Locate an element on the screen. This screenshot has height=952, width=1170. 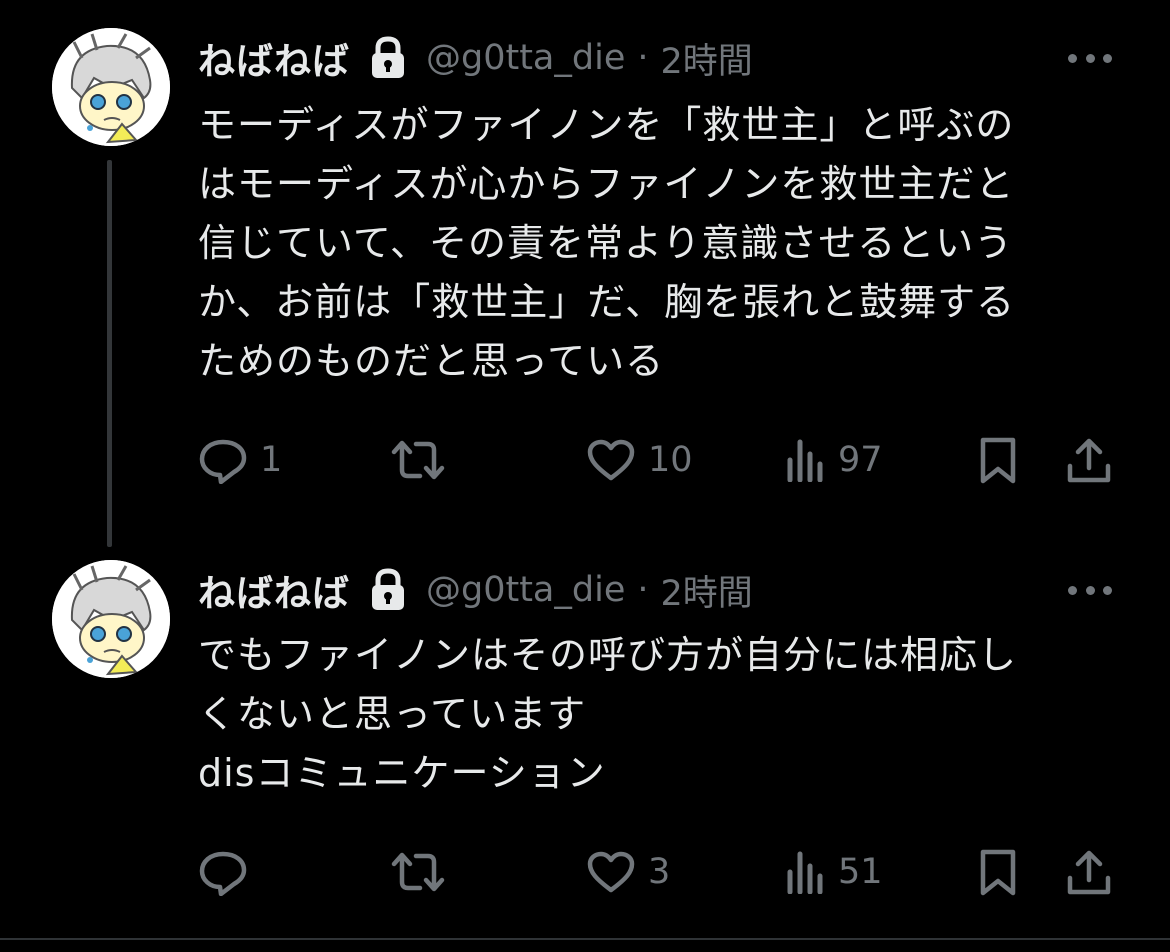
reply-count: 1 is located at coordinates (271, 460).